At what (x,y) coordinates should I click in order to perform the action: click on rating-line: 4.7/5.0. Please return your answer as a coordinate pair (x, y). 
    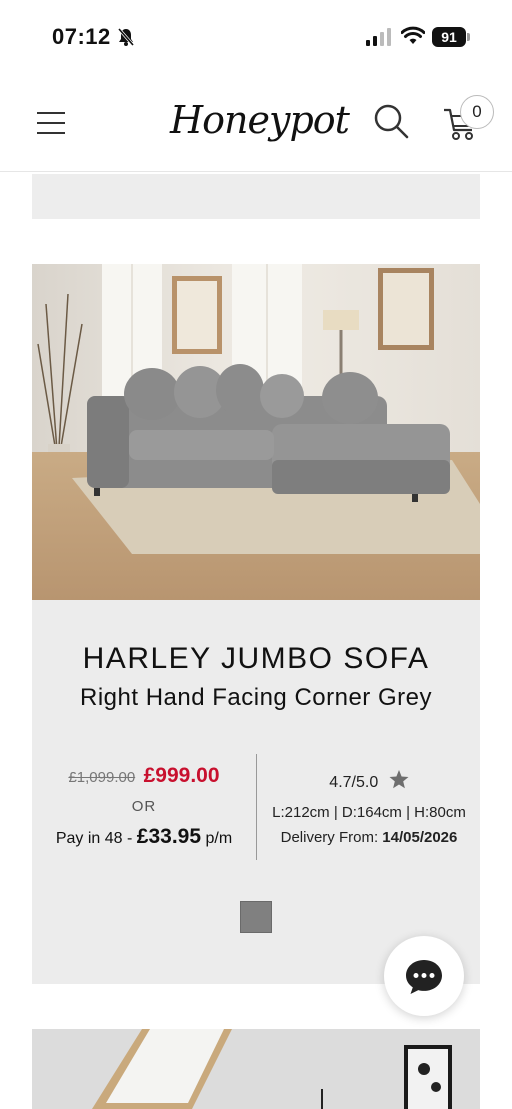
    Looking at the image, I should click on (369, 782).